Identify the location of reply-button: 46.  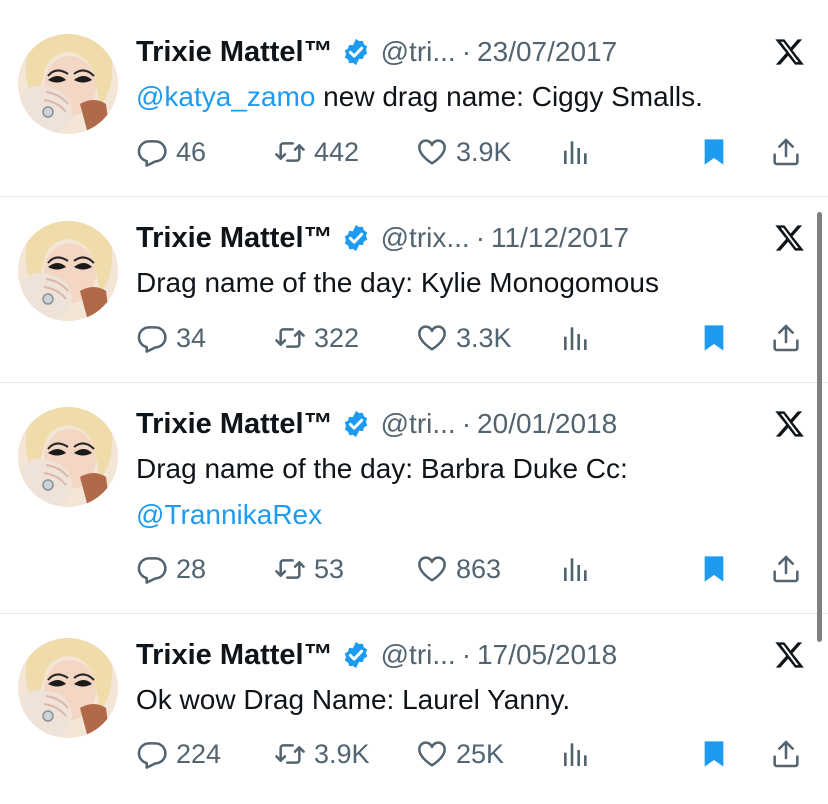
(171, 152).